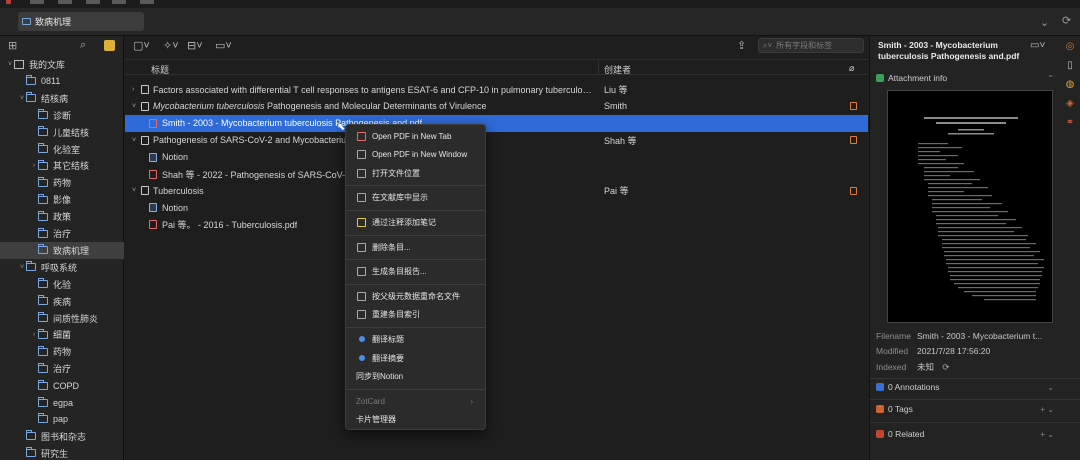  What do you see at coordinates (415, 401) in the screenshot?
I see `menu-item: ZotCard ›` at bounding box center [415, 401].